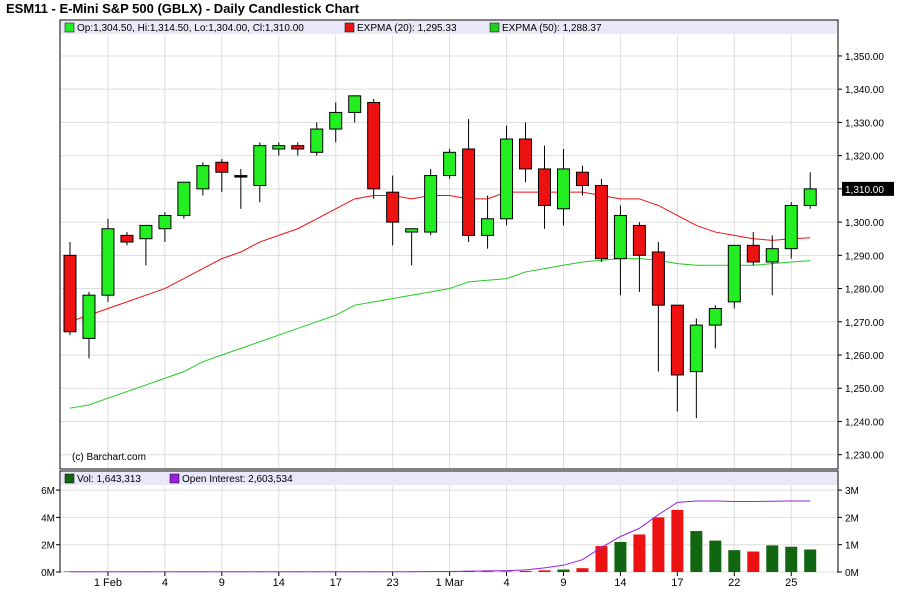  What do you see at coordinates (864, 123) in the screenshot?
I see `price-tick-label: 1,330.00` at bounding box center [864, 123].